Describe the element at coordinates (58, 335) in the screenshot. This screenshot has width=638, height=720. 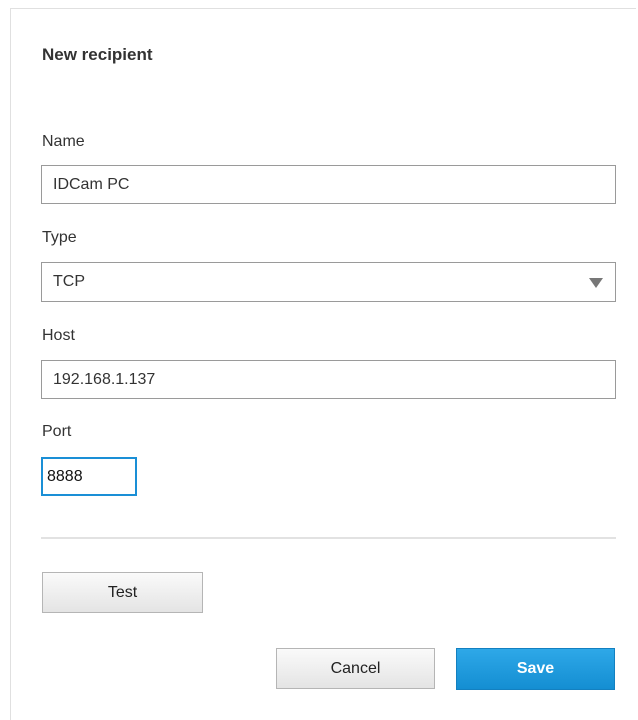
I see `host-label: Host` at that location.